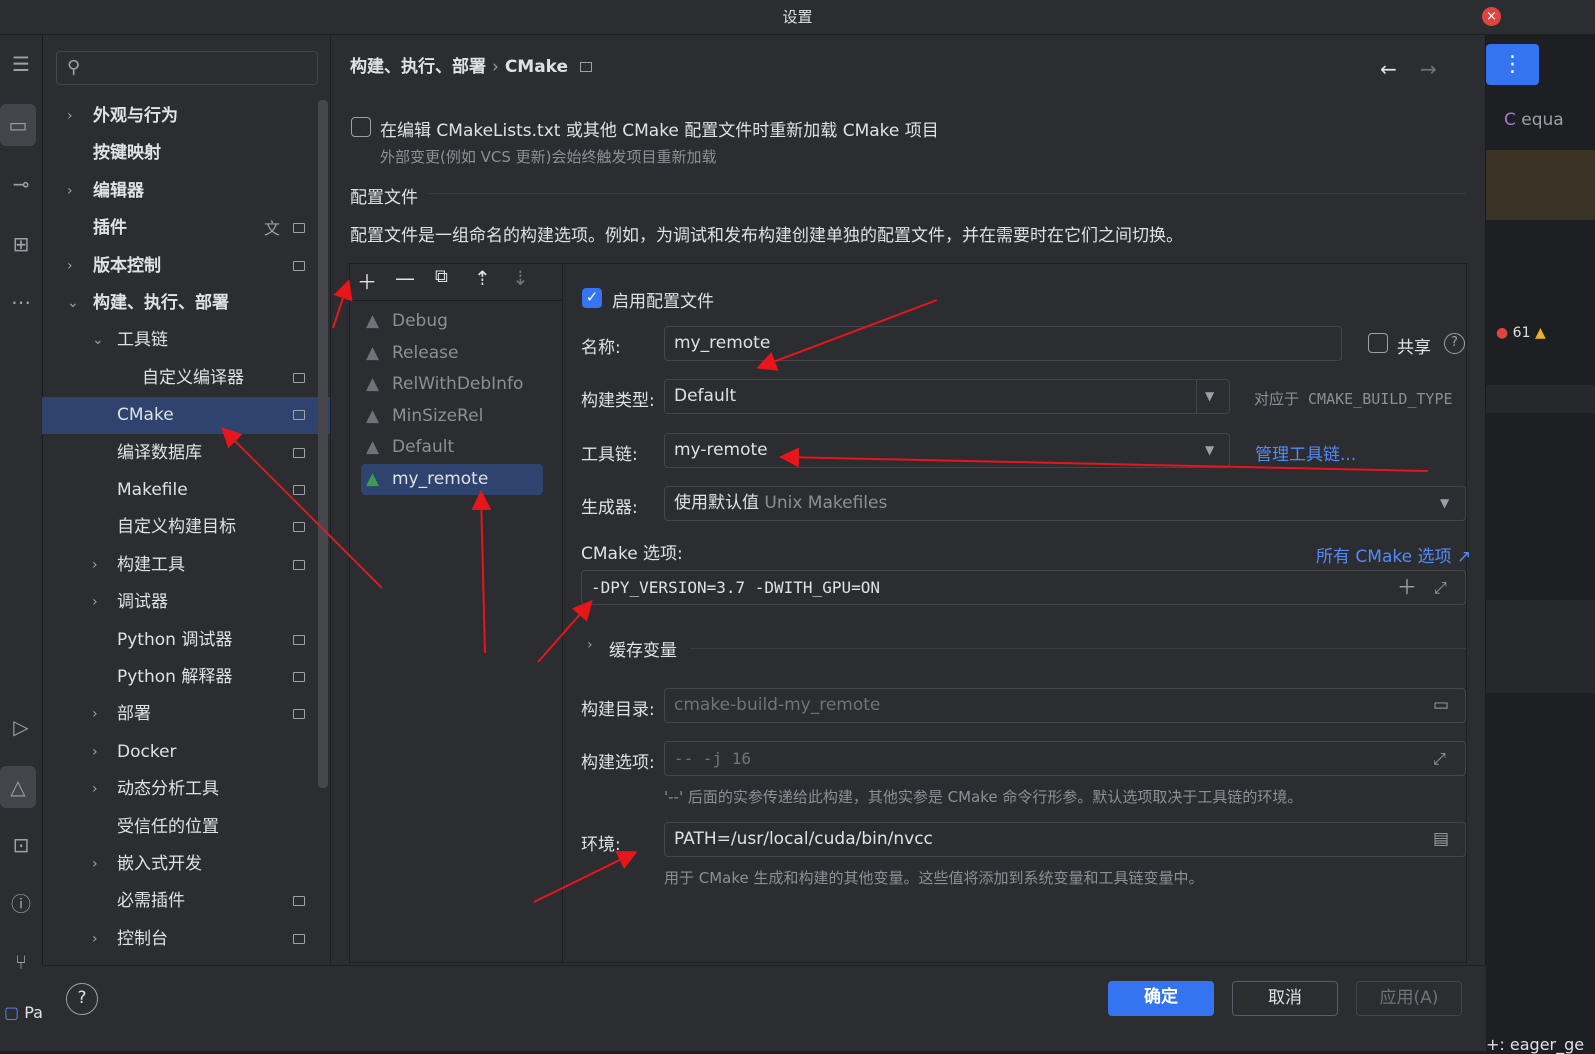 The width and height of the screenshot is (1595, 1054). I want to click on tree-item: 受信任的位置, so click(186, 827).